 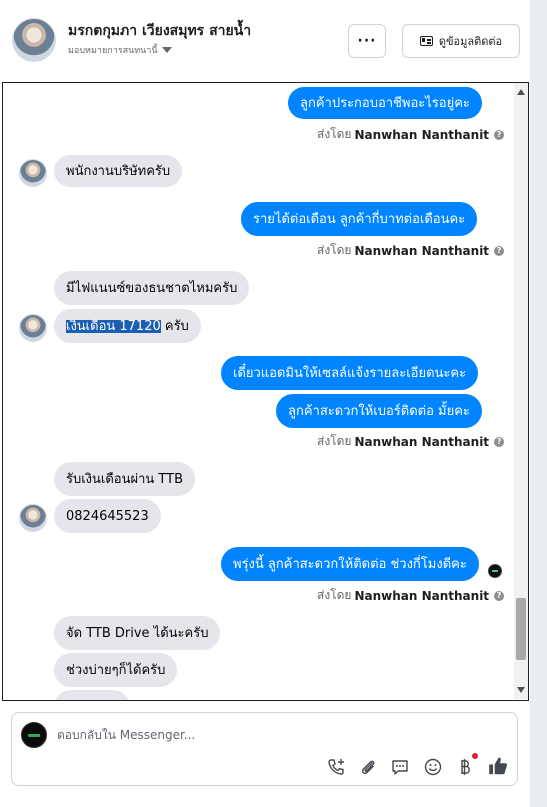 What do you see at coordinates (264, 749) in the screenshot?
I see `reply-composer` at bounding box center [264, 749].